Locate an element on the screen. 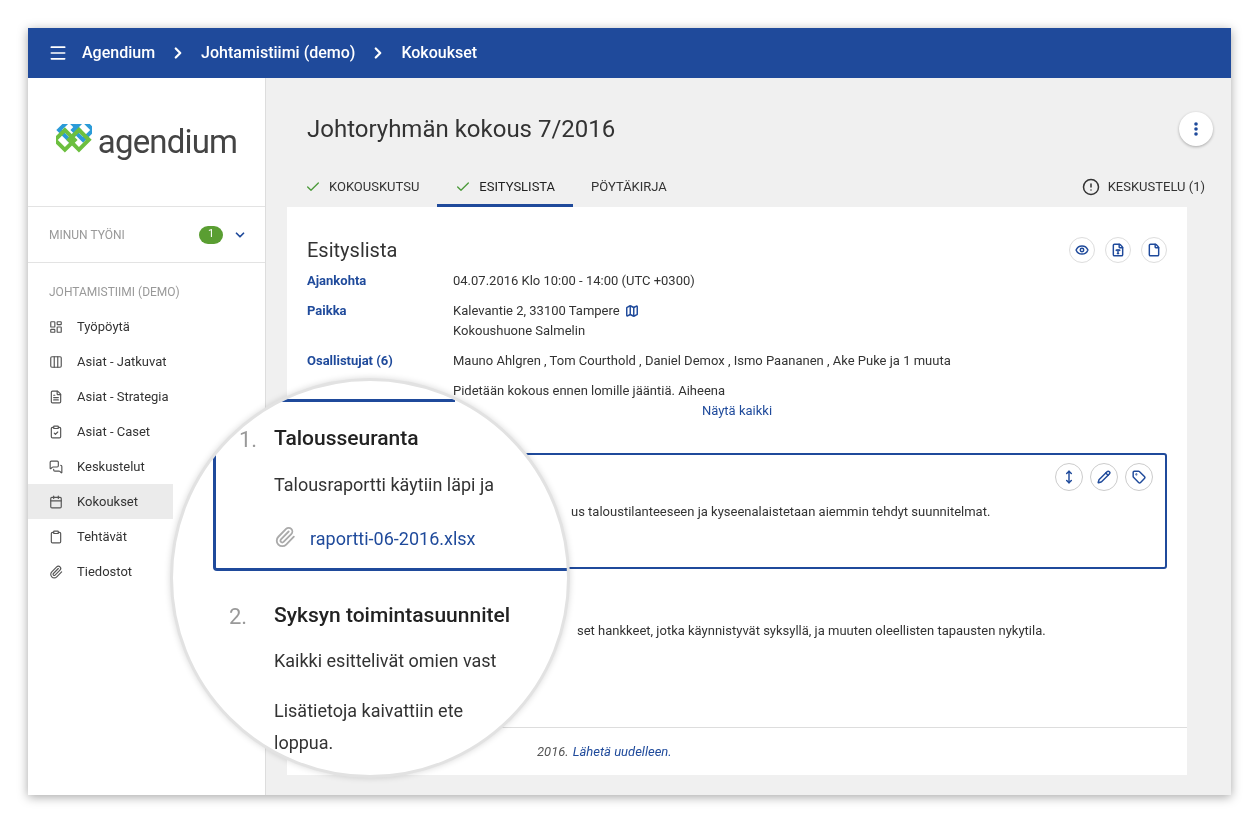 This screenshot has height=822, width=1259. breadcrumb-link: Agendium is located at coordinates (119, 53).